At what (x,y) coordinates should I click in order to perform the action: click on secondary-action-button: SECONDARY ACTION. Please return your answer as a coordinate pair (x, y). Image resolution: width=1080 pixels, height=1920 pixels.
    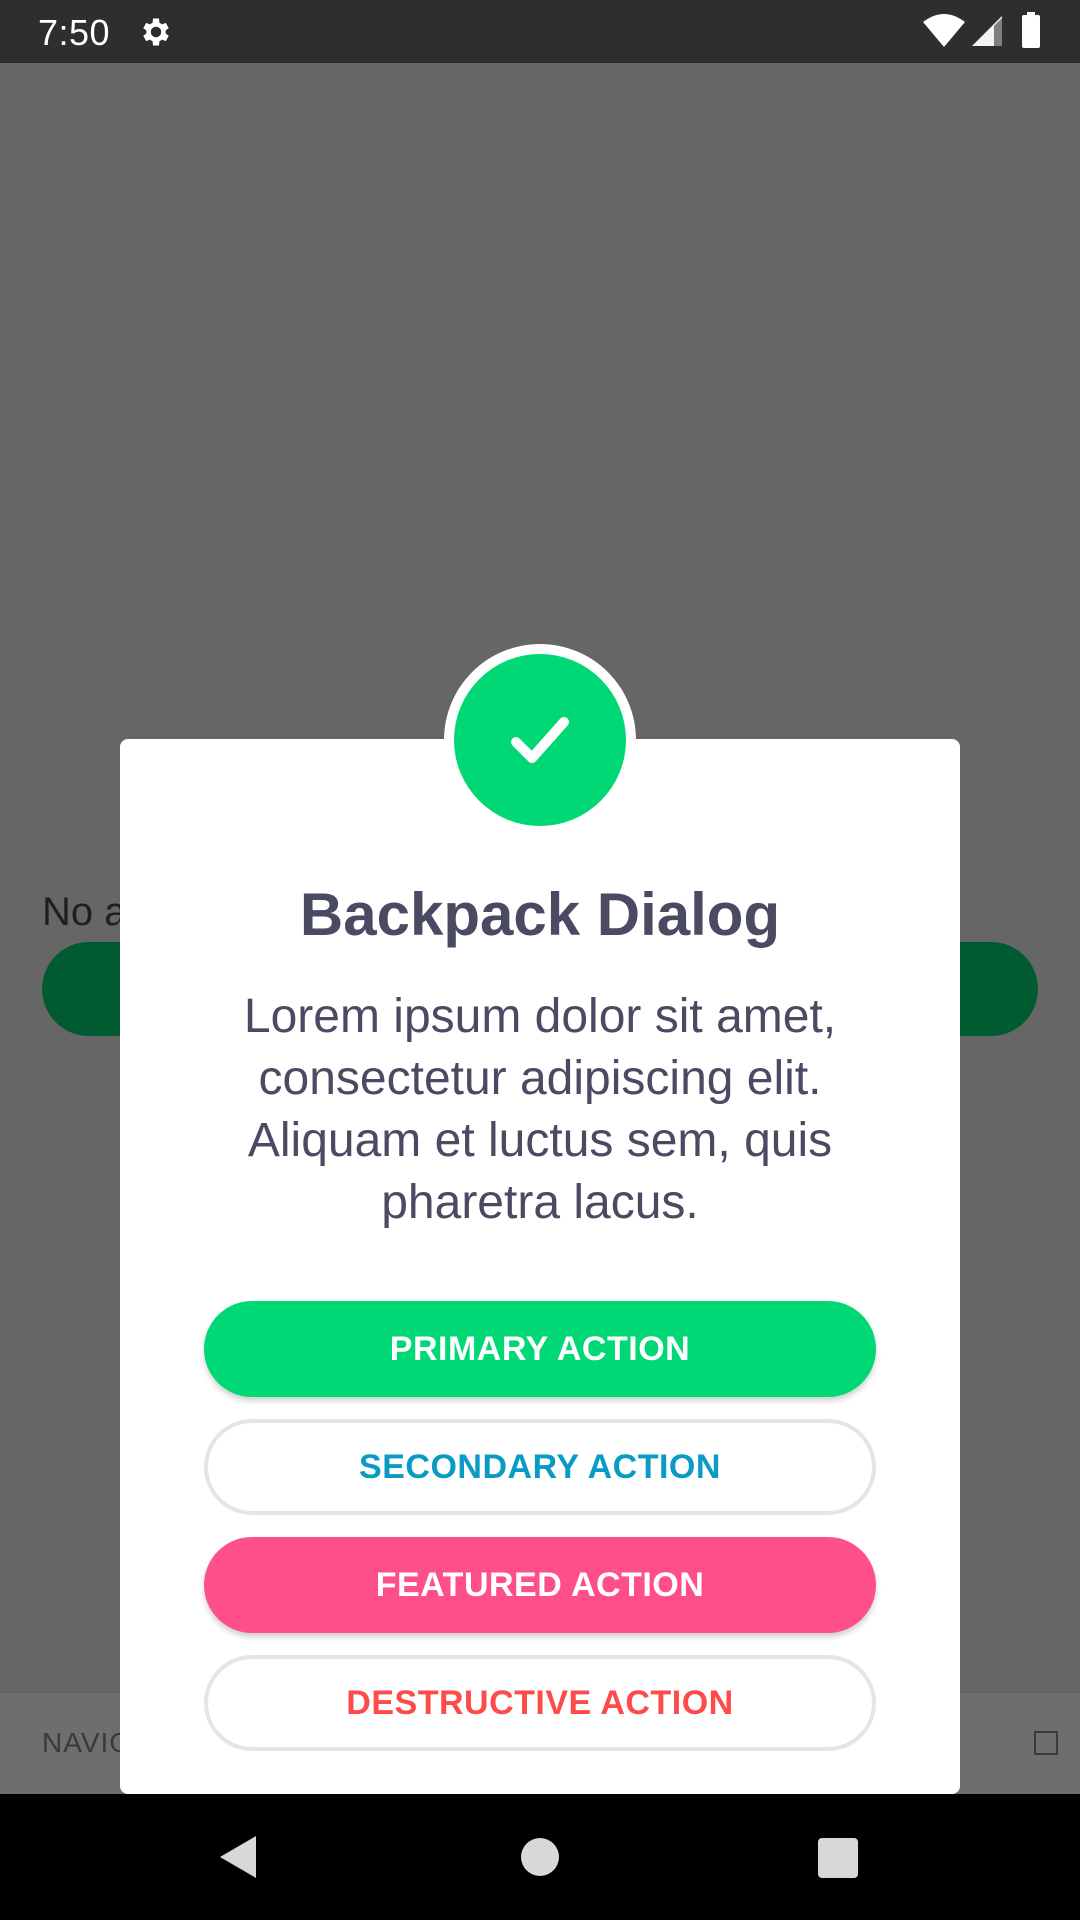
    Looking at the image, I should click on (540, 1467).